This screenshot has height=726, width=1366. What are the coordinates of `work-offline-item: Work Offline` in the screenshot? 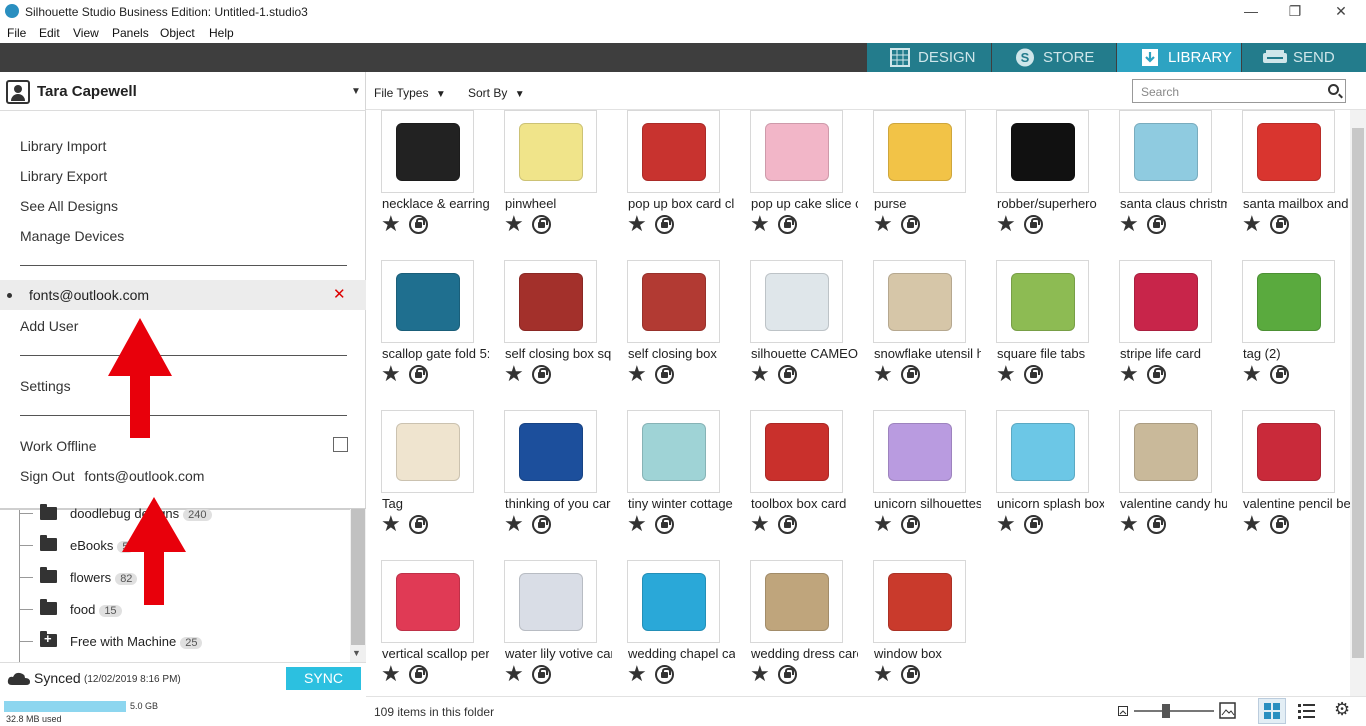 It's located at (58, 446).